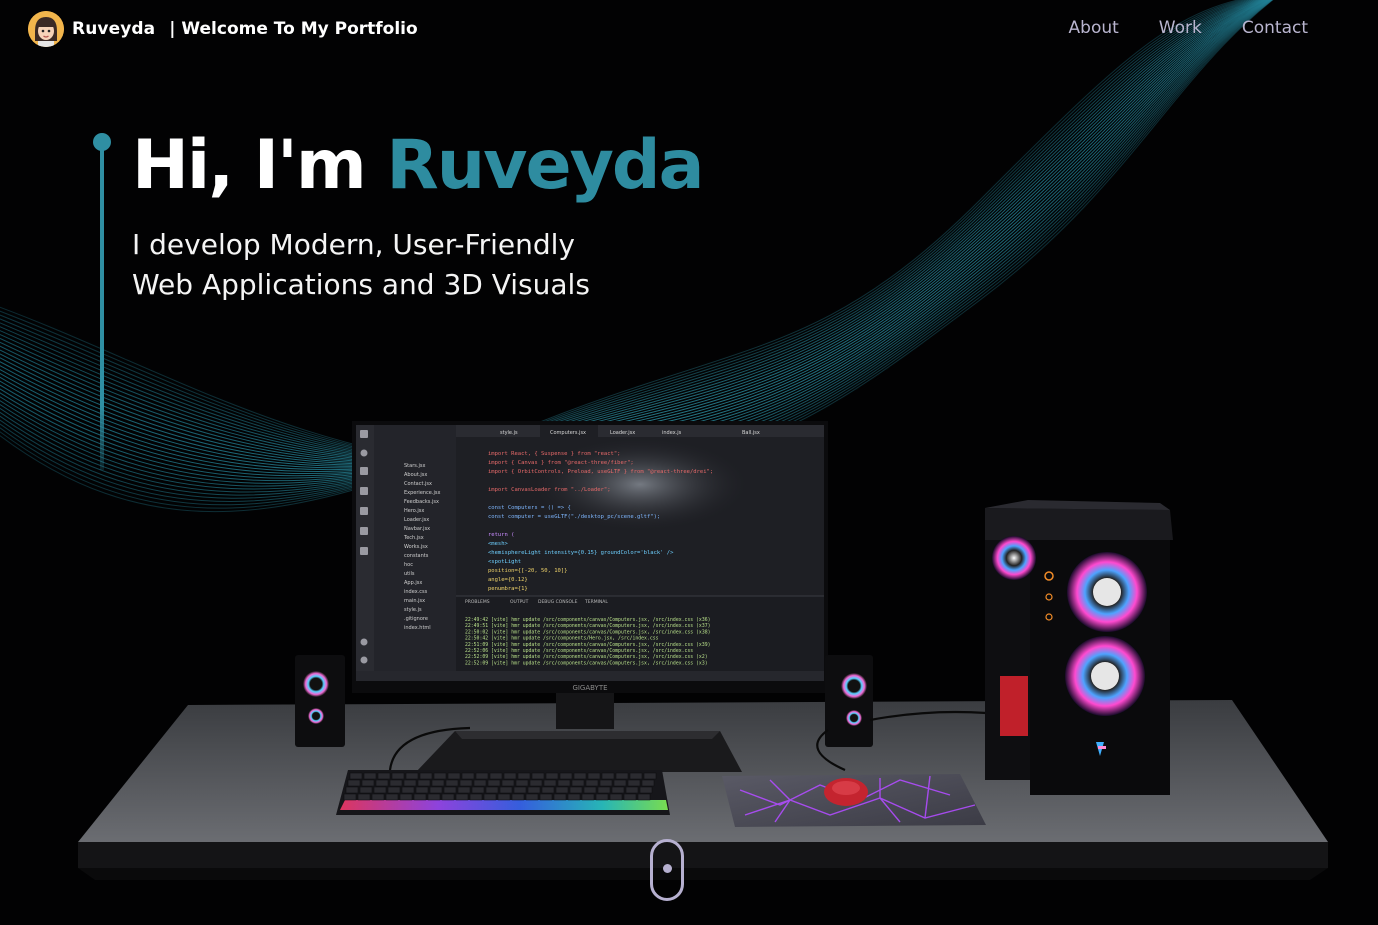 The image size is (1378, 925). Describe the element at coordinates (549, 490) in the screenshot. I see `code-line: import CanvasLoader from "../Loader";` at that location.